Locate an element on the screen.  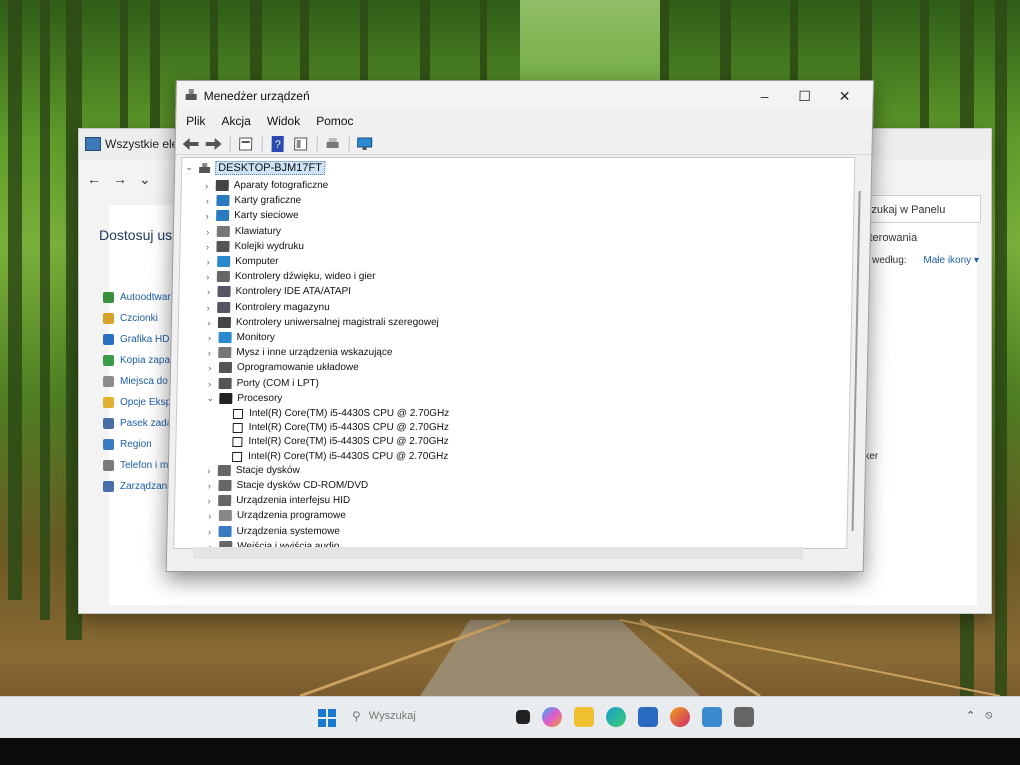
properties-button is located at coordinates (246, 144).